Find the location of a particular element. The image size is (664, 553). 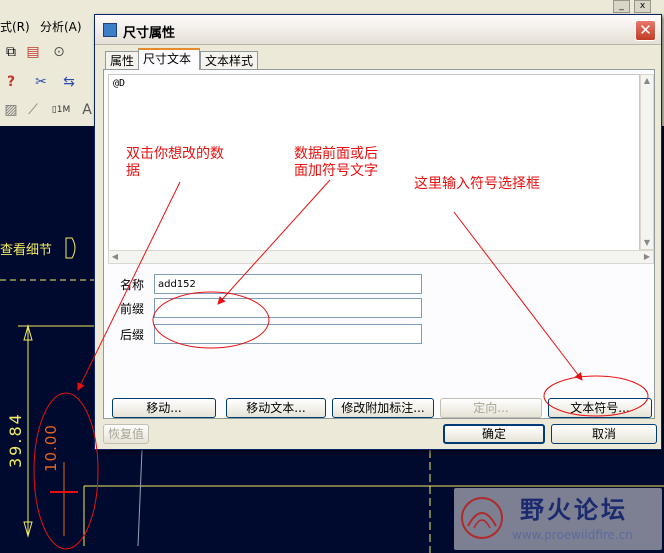

pdf-icon: ▤ is located at coordinates (33, 52).